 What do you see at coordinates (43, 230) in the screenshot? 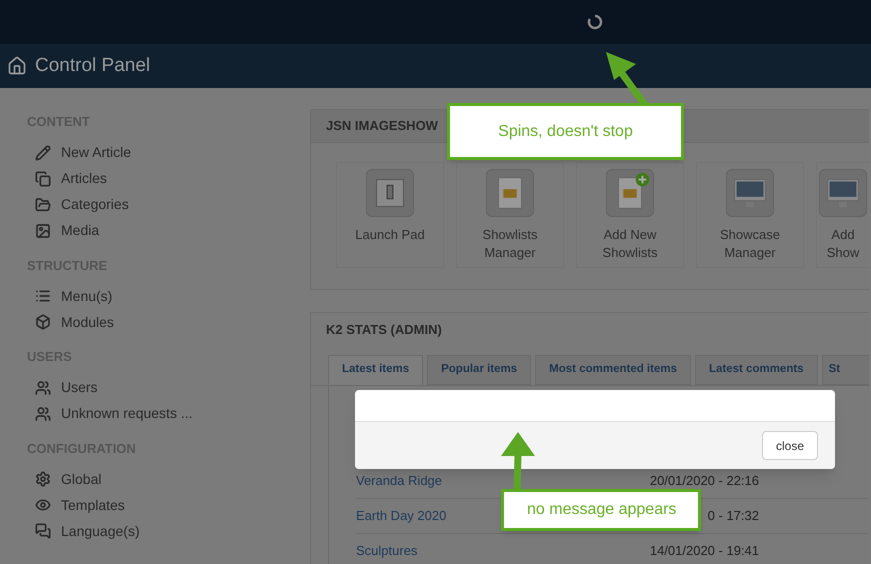
I see `image-icon` at bounding box center [43, 230].